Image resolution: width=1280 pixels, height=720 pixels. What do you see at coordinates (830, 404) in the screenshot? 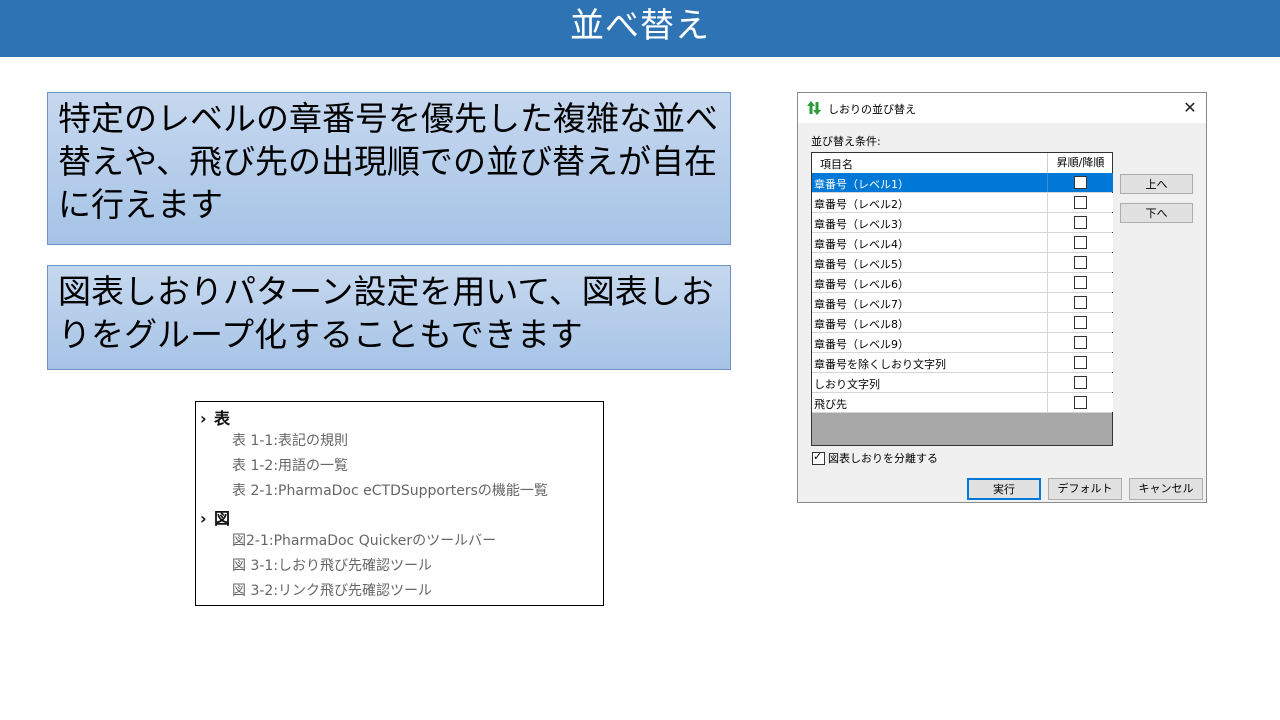
I see `row-label: 飛び先` at bounding box center [830, 404].